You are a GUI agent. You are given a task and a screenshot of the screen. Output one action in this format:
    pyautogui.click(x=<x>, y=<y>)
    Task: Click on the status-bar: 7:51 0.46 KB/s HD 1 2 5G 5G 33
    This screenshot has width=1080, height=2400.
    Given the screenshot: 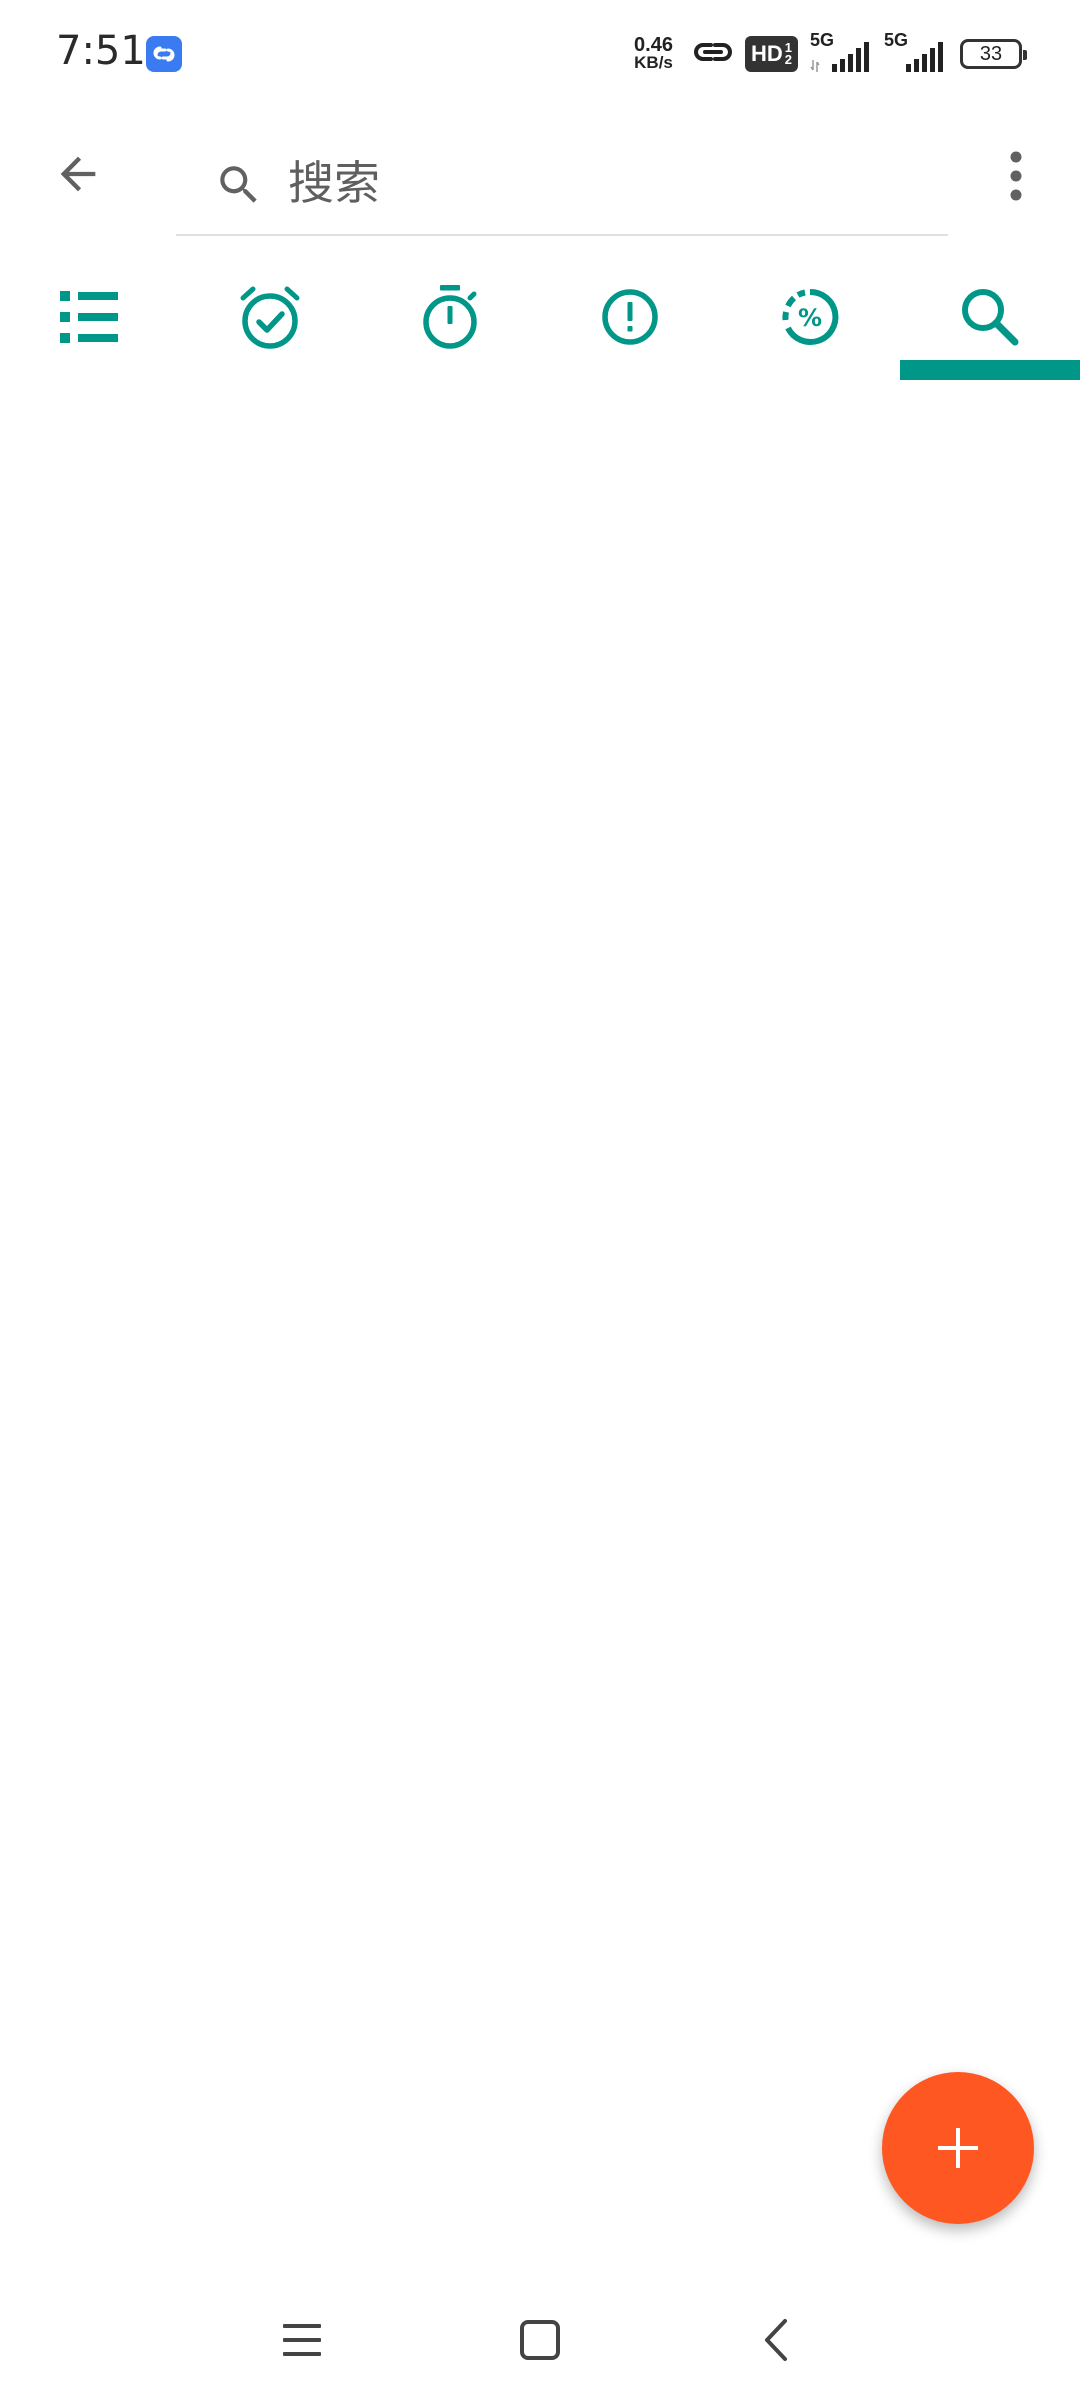 What is the action you would take?
    pyautogui.click(x=540, y=54)
    